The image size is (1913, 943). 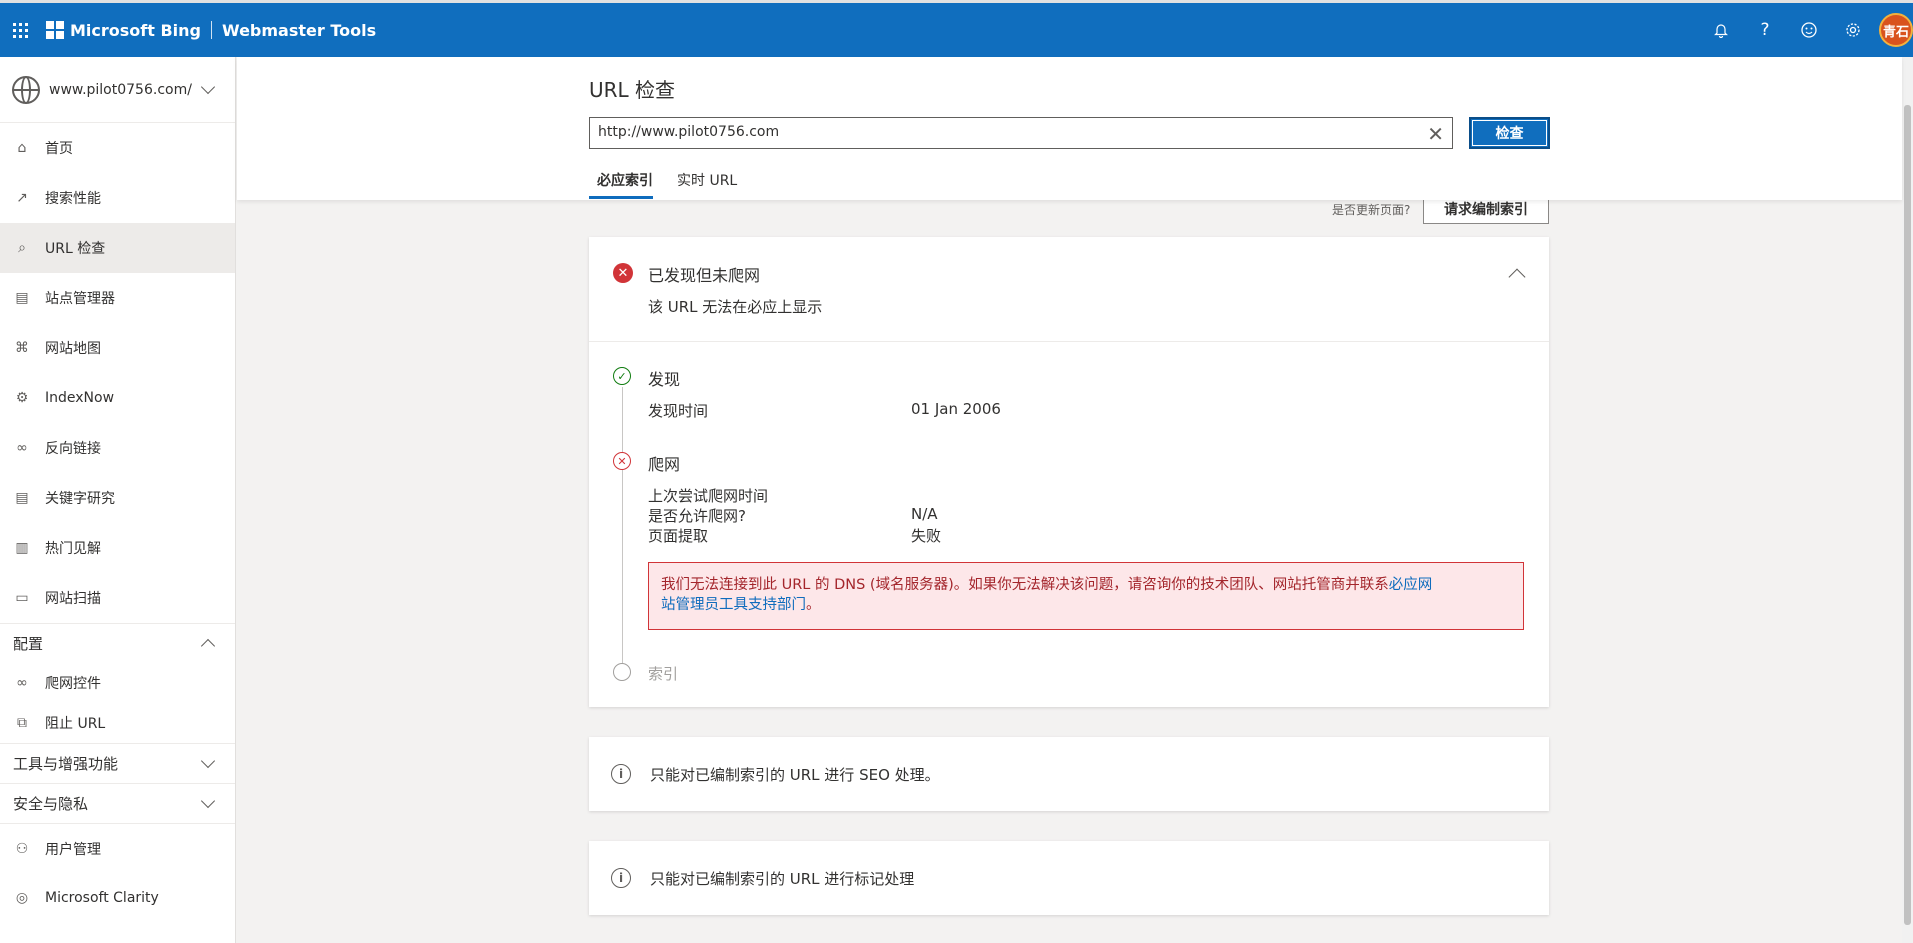 What do you see at coordinates (117, 723) in the screenshot?
I see `sidebar-item-block-urls: ⧉ 阻止 URL` at bounding box center [117, 723].